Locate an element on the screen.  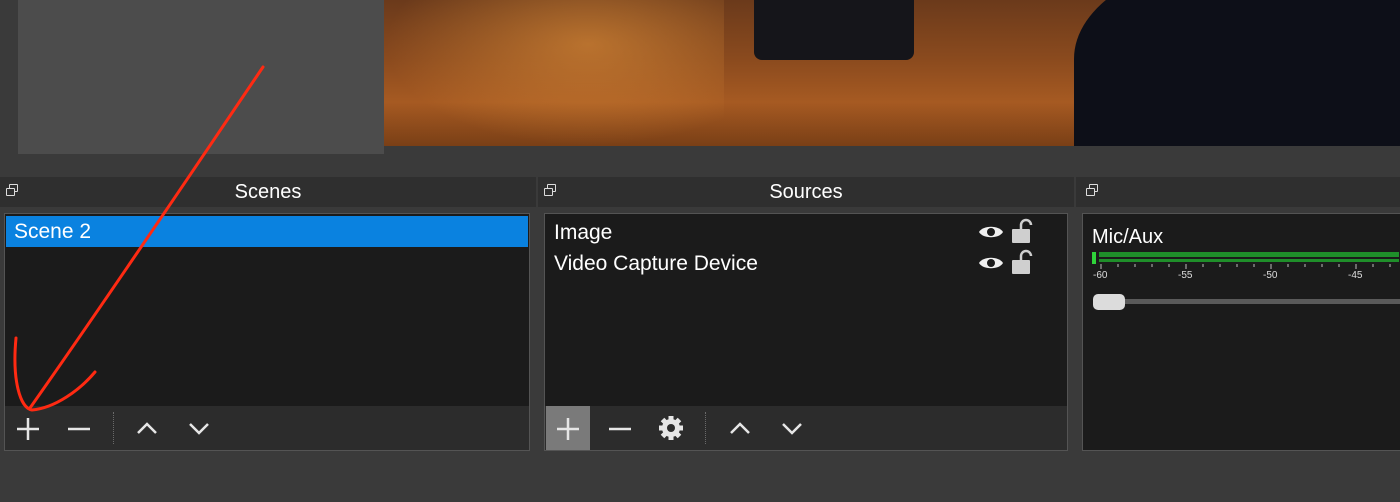
scenes-dock-header: Scenes is located at coordinates (268, 192).